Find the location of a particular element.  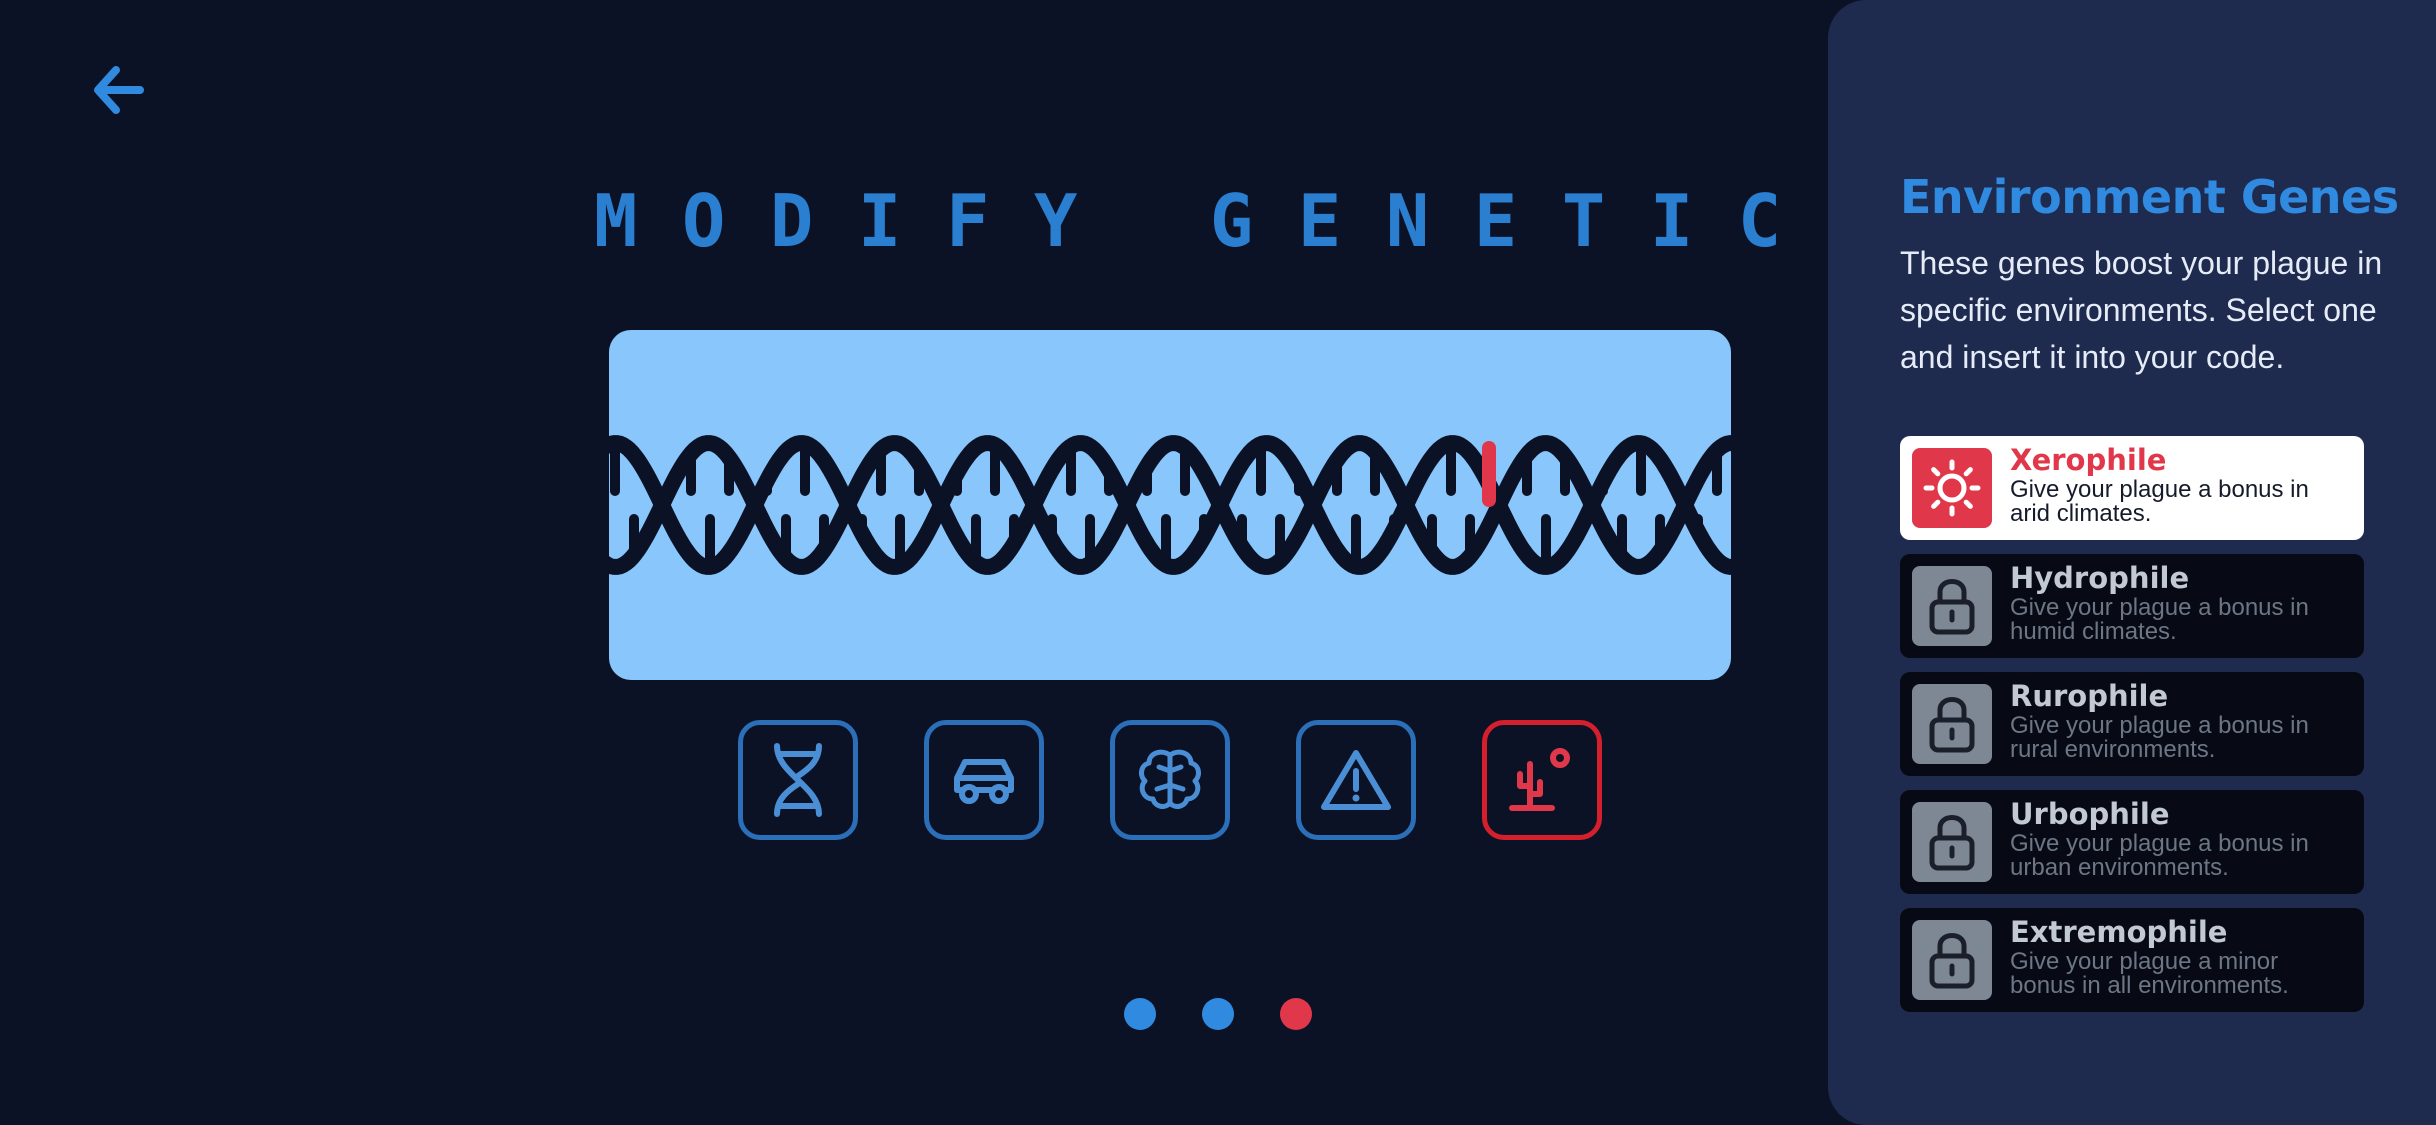

dna-sequence-panel is located at coordinates (1170, 505).